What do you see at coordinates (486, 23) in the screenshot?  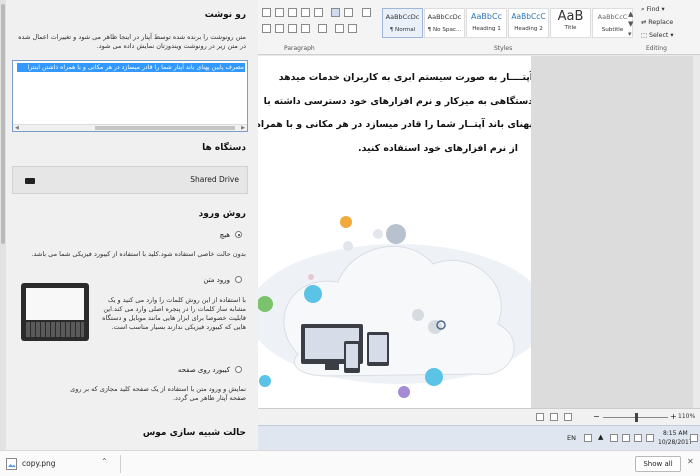 I see `style-heading-1: AaBbCc Heading 1` at bounding box center [486, 23].